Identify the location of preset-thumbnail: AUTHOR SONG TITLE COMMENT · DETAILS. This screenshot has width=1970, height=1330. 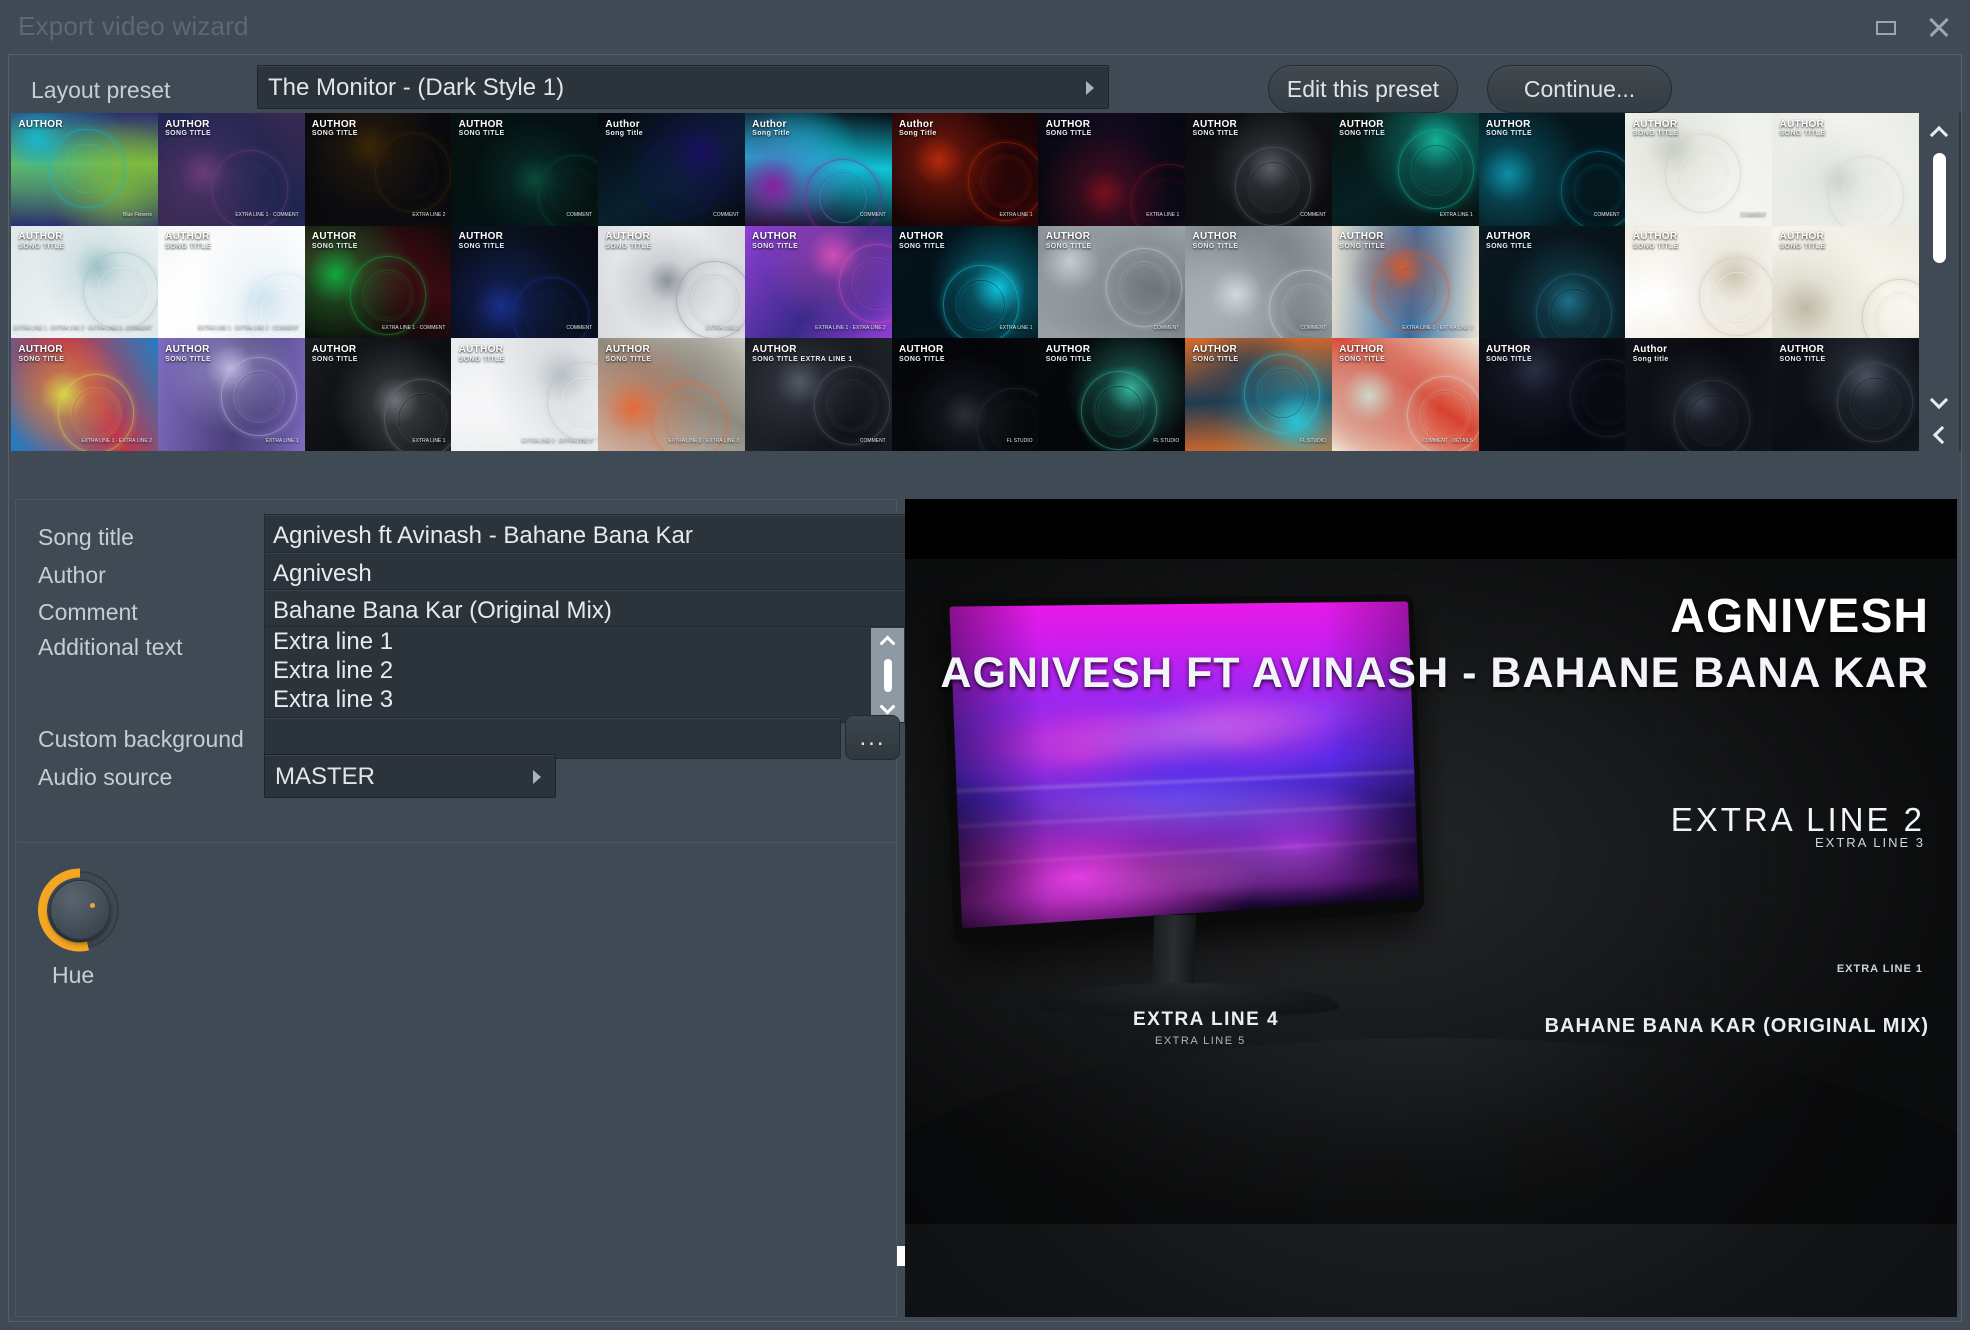
(1405, 394).